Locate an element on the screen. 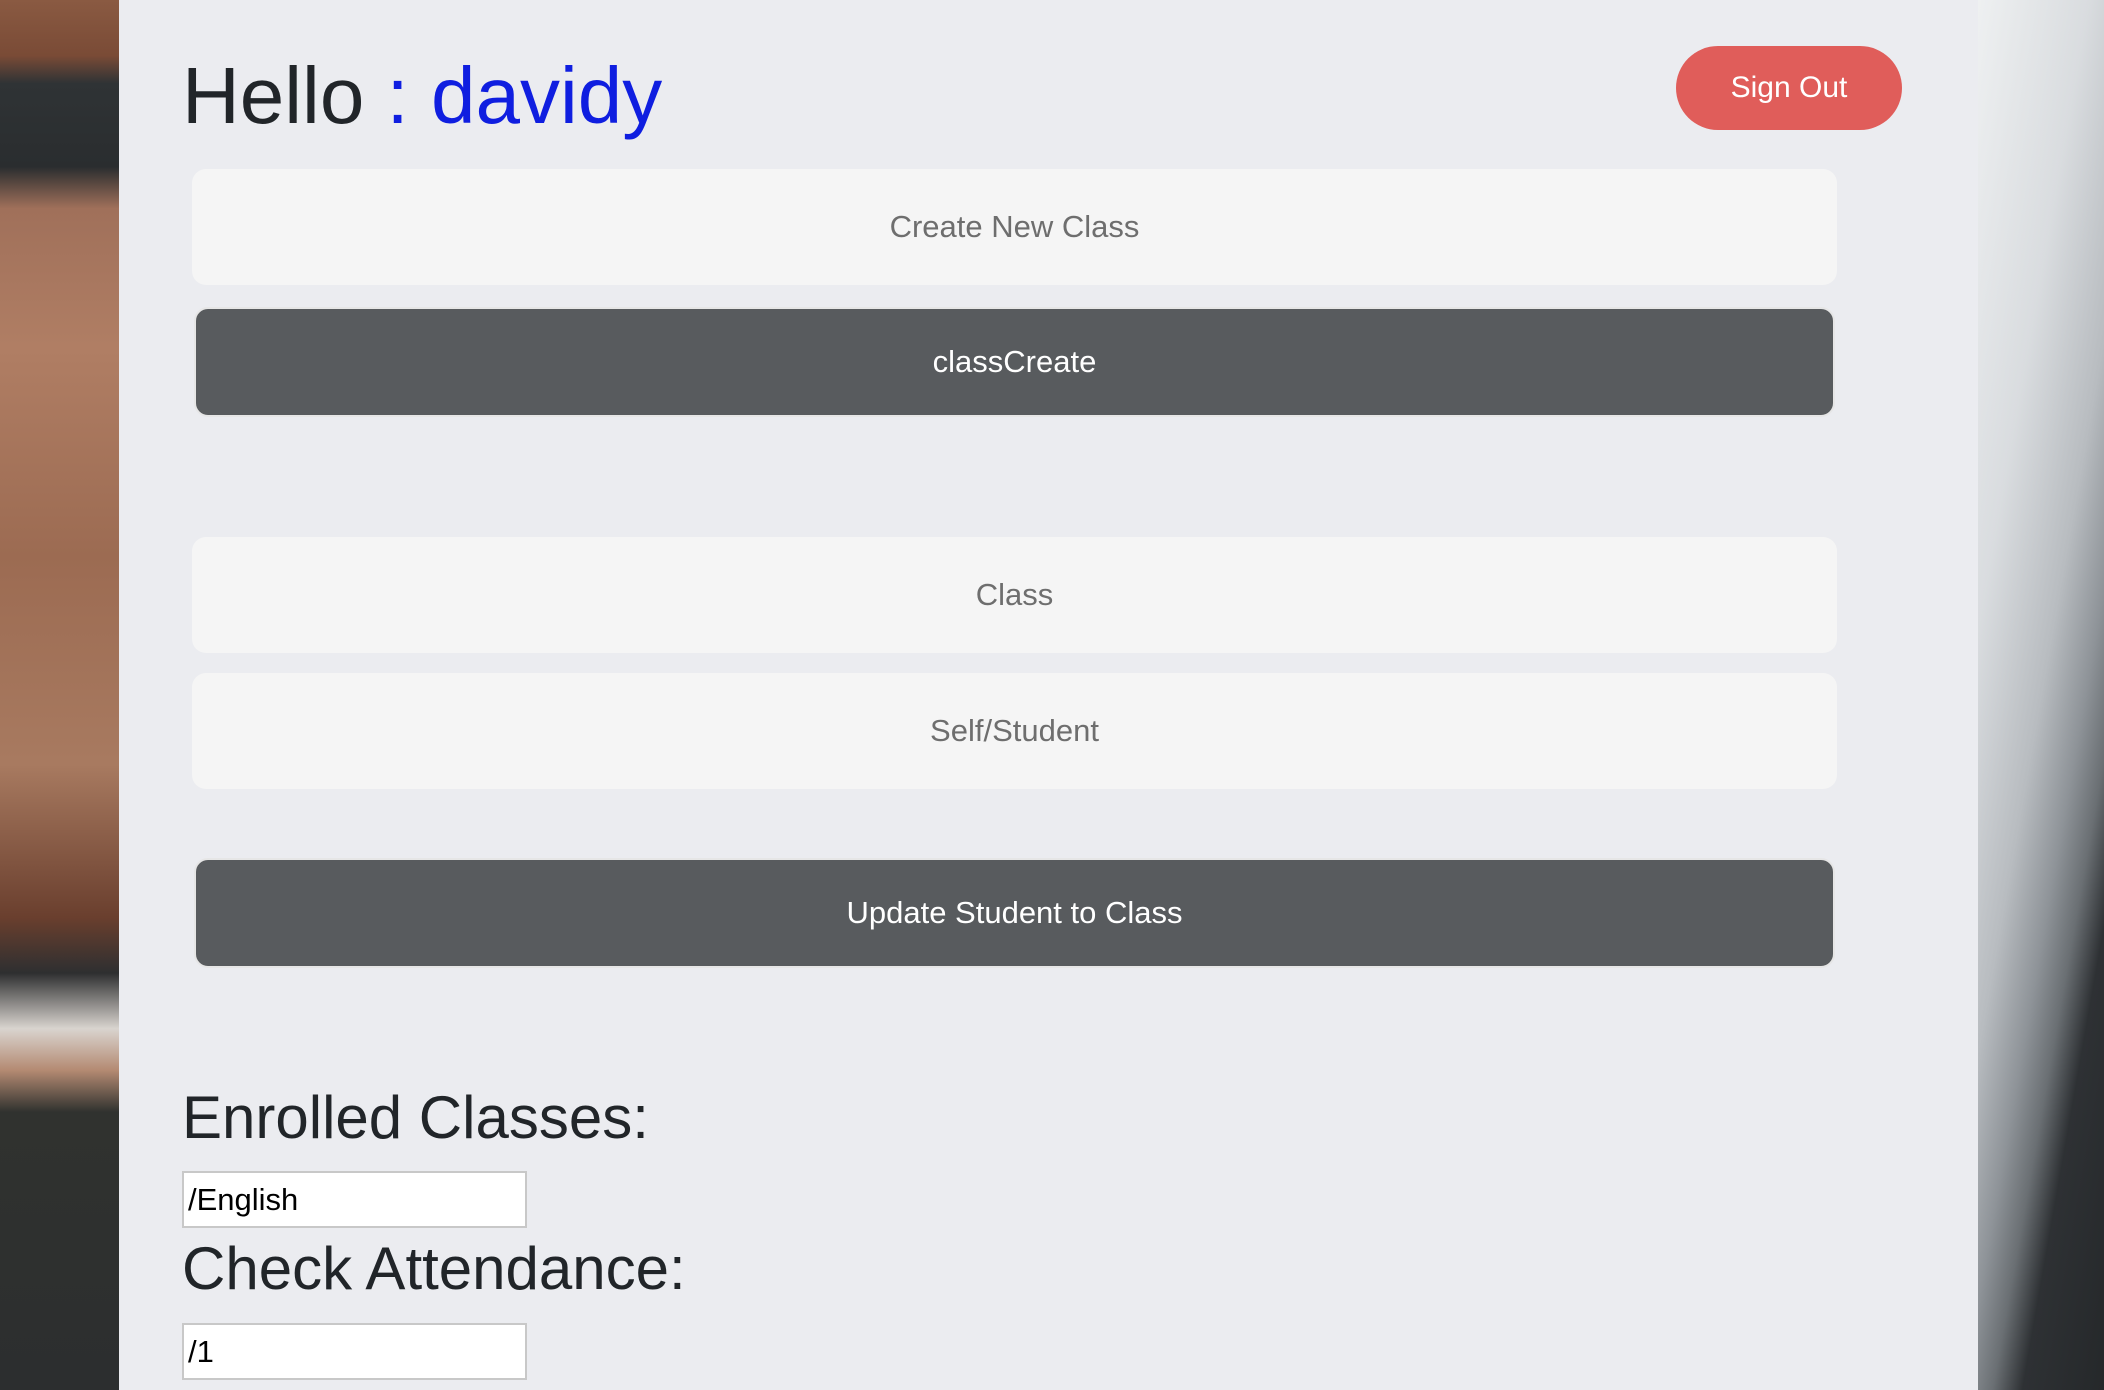  check-attendance-field: /1 is located at coordinates (354, 1351).